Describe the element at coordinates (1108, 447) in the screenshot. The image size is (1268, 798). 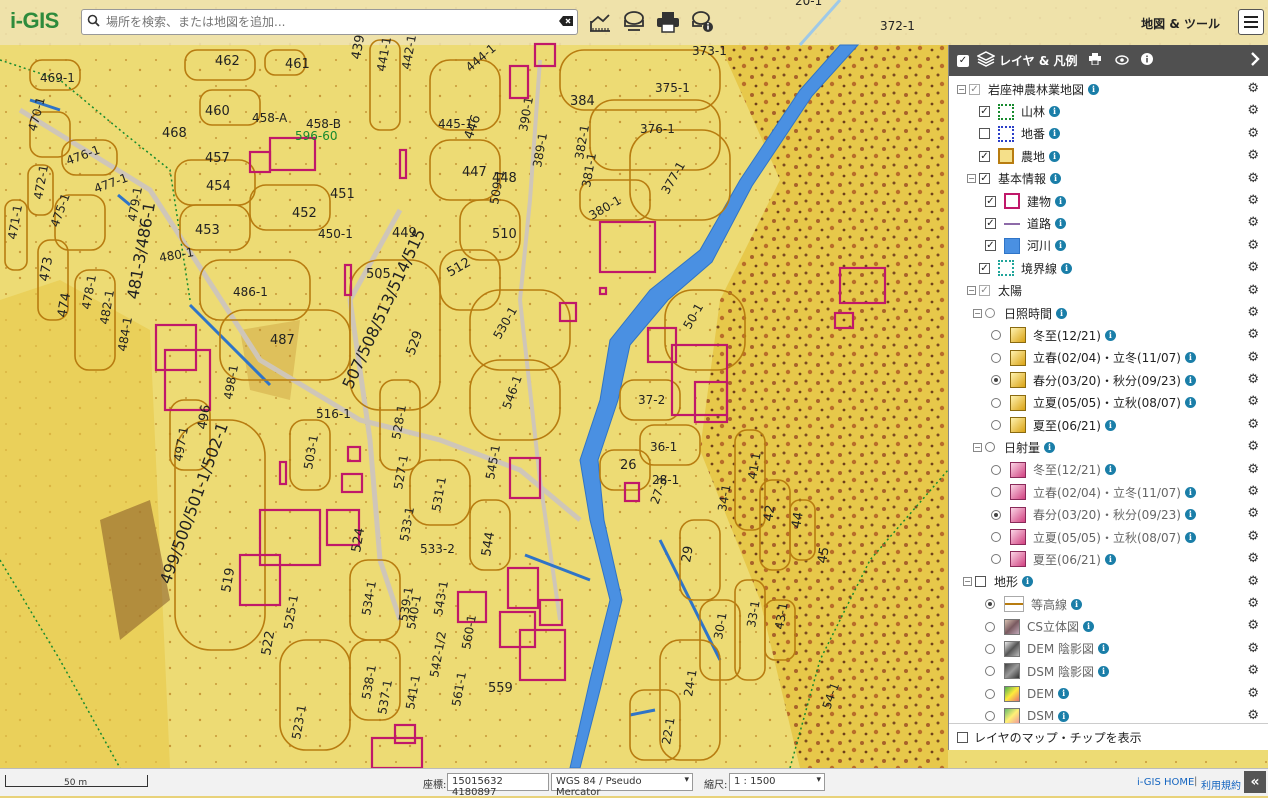
I see `layer-group-radiation: − 日射量 i ⚙` at that location.